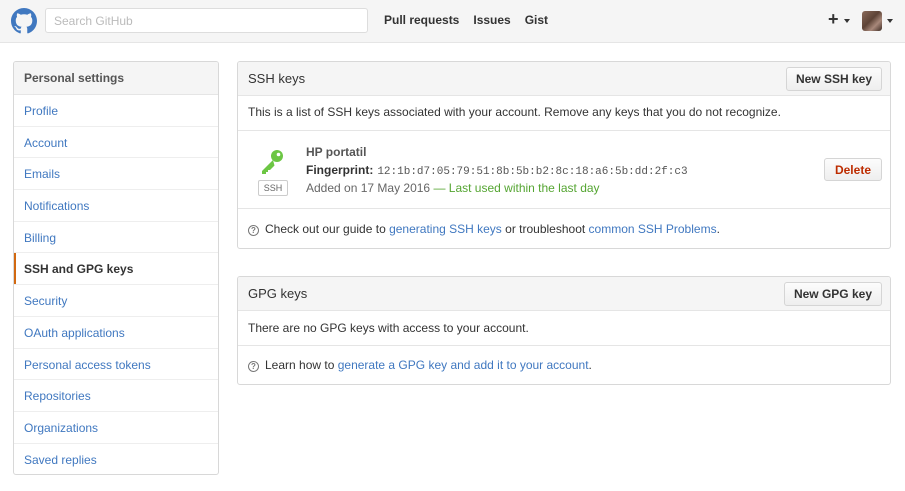  Describe the element at coordinates (445, 229) in the screenshot. I see `generating-ssh-keys-link: generating SSH keys` at that location.